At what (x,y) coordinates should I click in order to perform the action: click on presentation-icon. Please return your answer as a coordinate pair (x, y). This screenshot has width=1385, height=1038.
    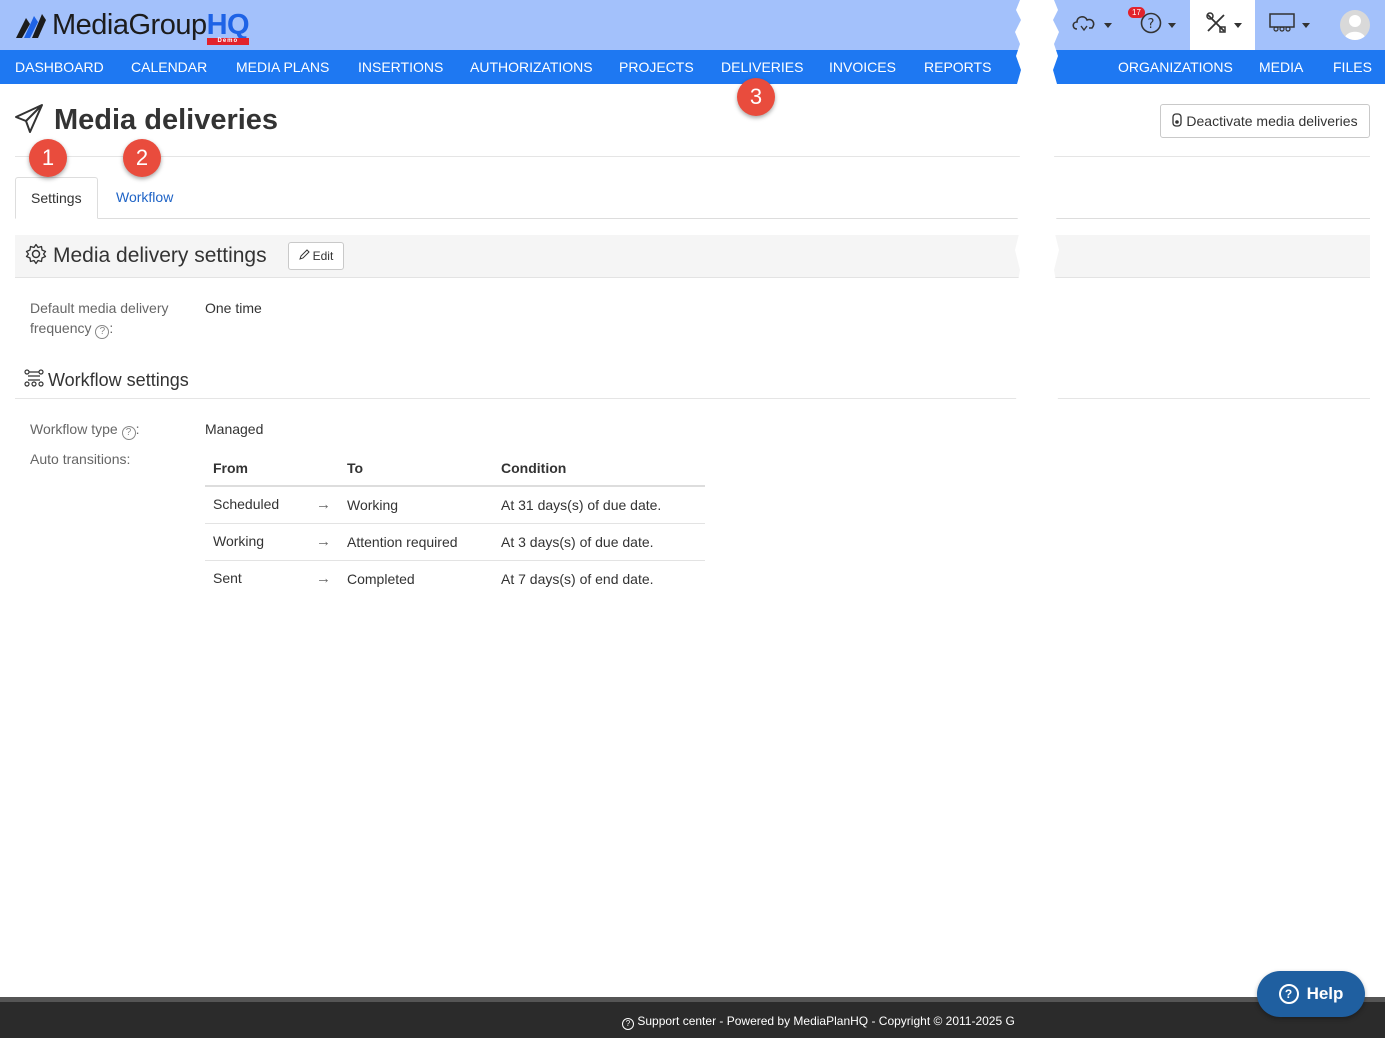
    Looking at the image, I should click on (1282, 25).